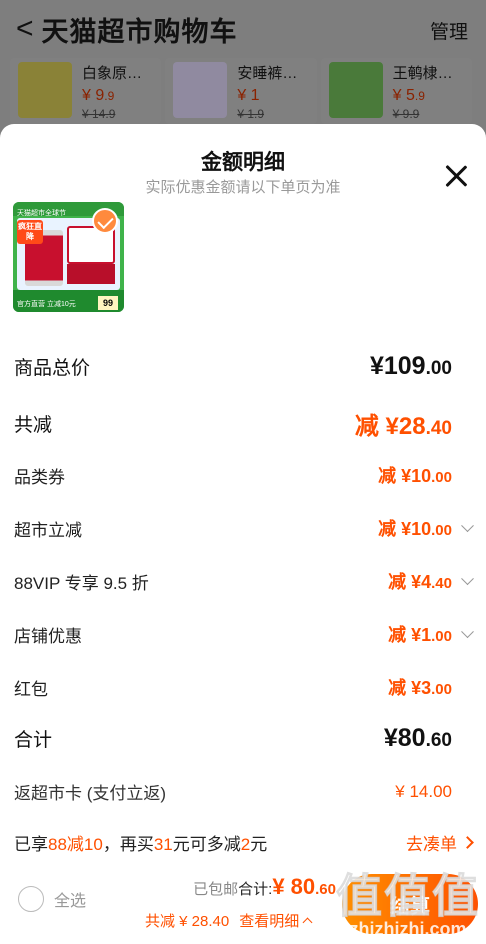  Describe the element at coordinates (244, 528) in the screenshot. I see `market-cut-row: 超市立减 减 ¥10.00` at that location.